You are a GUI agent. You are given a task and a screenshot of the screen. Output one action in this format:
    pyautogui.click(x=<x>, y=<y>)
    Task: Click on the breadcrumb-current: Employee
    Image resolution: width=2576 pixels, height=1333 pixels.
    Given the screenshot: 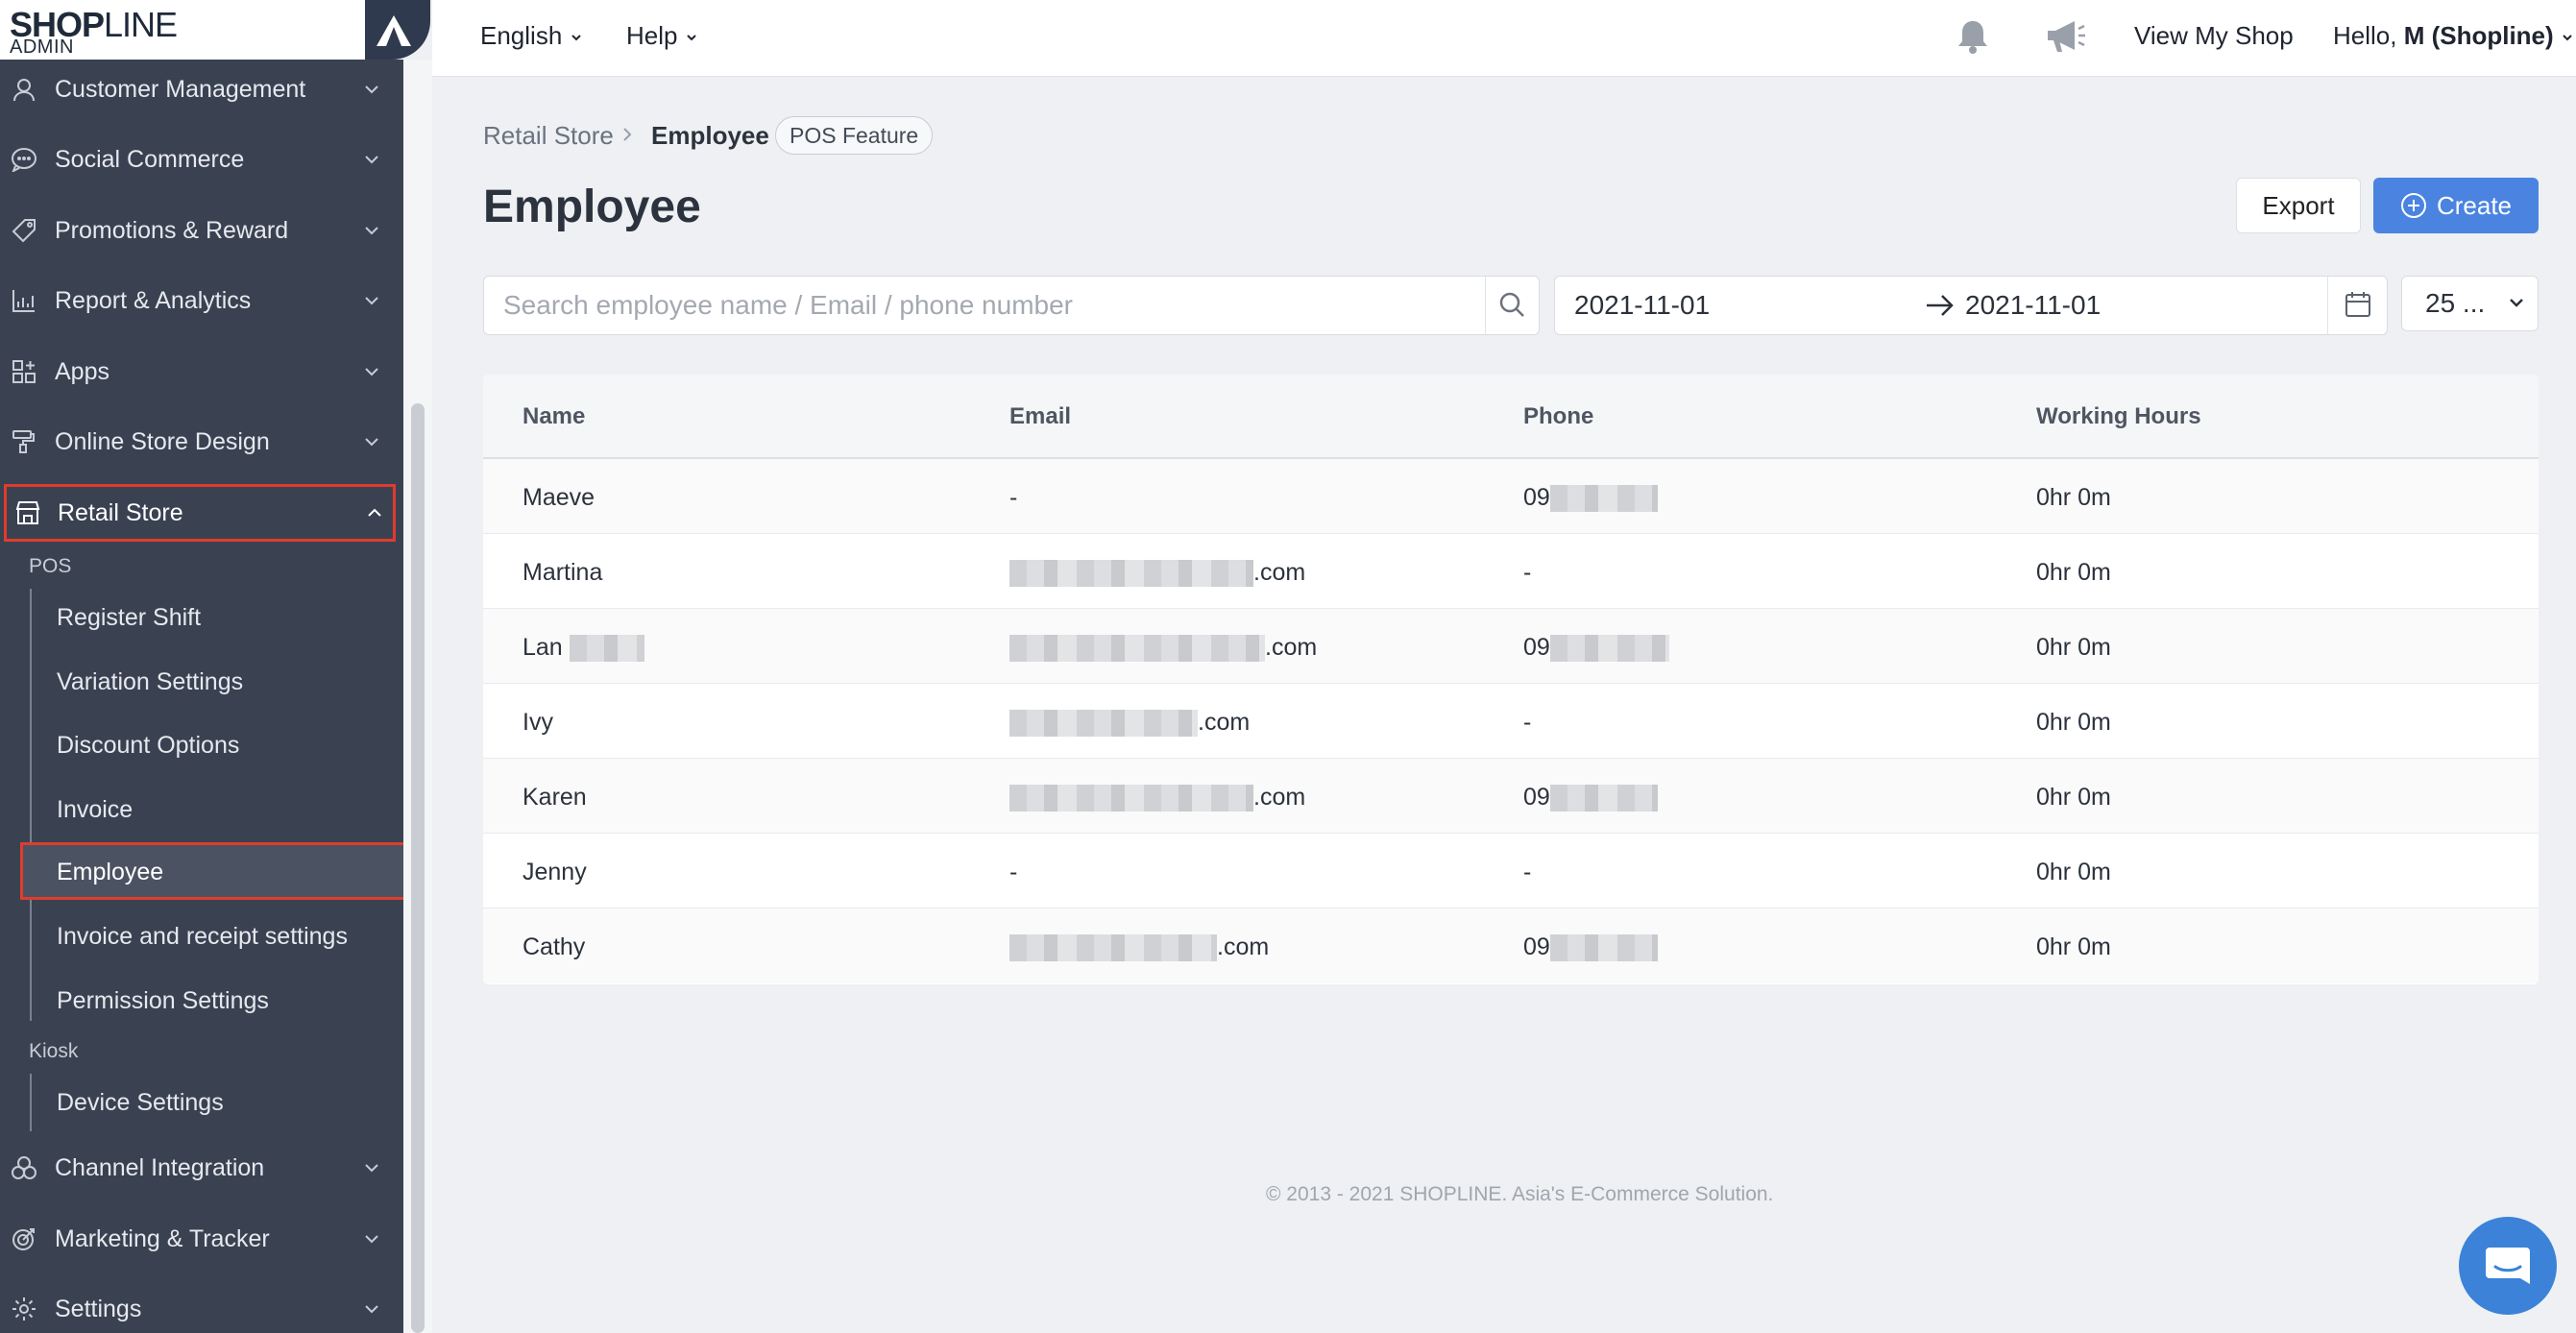 What is the action you would take?
    pyautogui.click(x=710, y=135)
    